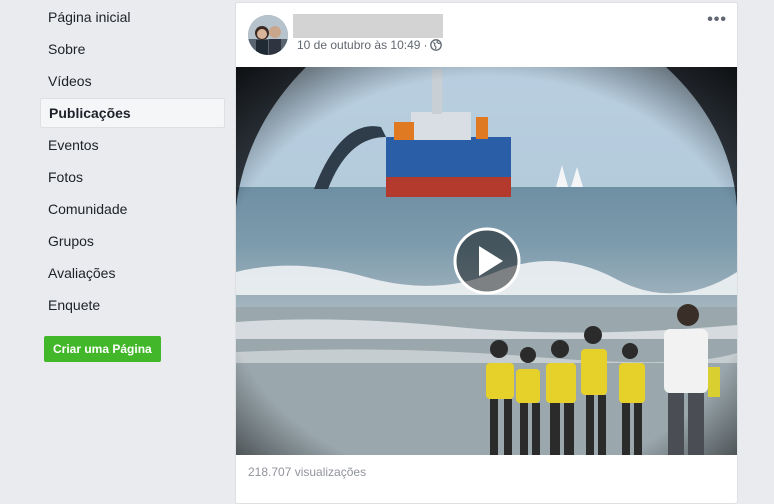 The width and height of the screenshot is (774, 504). I want to click on globe-icon, so click(436, 45).